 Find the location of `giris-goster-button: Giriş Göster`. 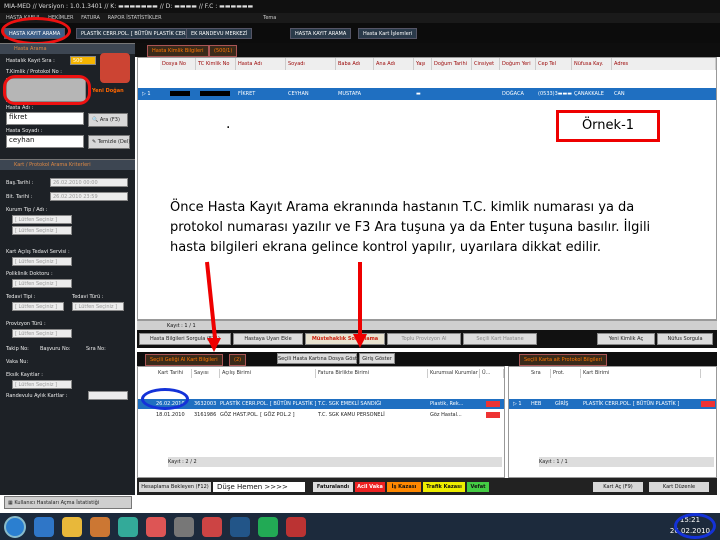

giris-goster-button: Giriş Göster is located at coordinates (377, 358).